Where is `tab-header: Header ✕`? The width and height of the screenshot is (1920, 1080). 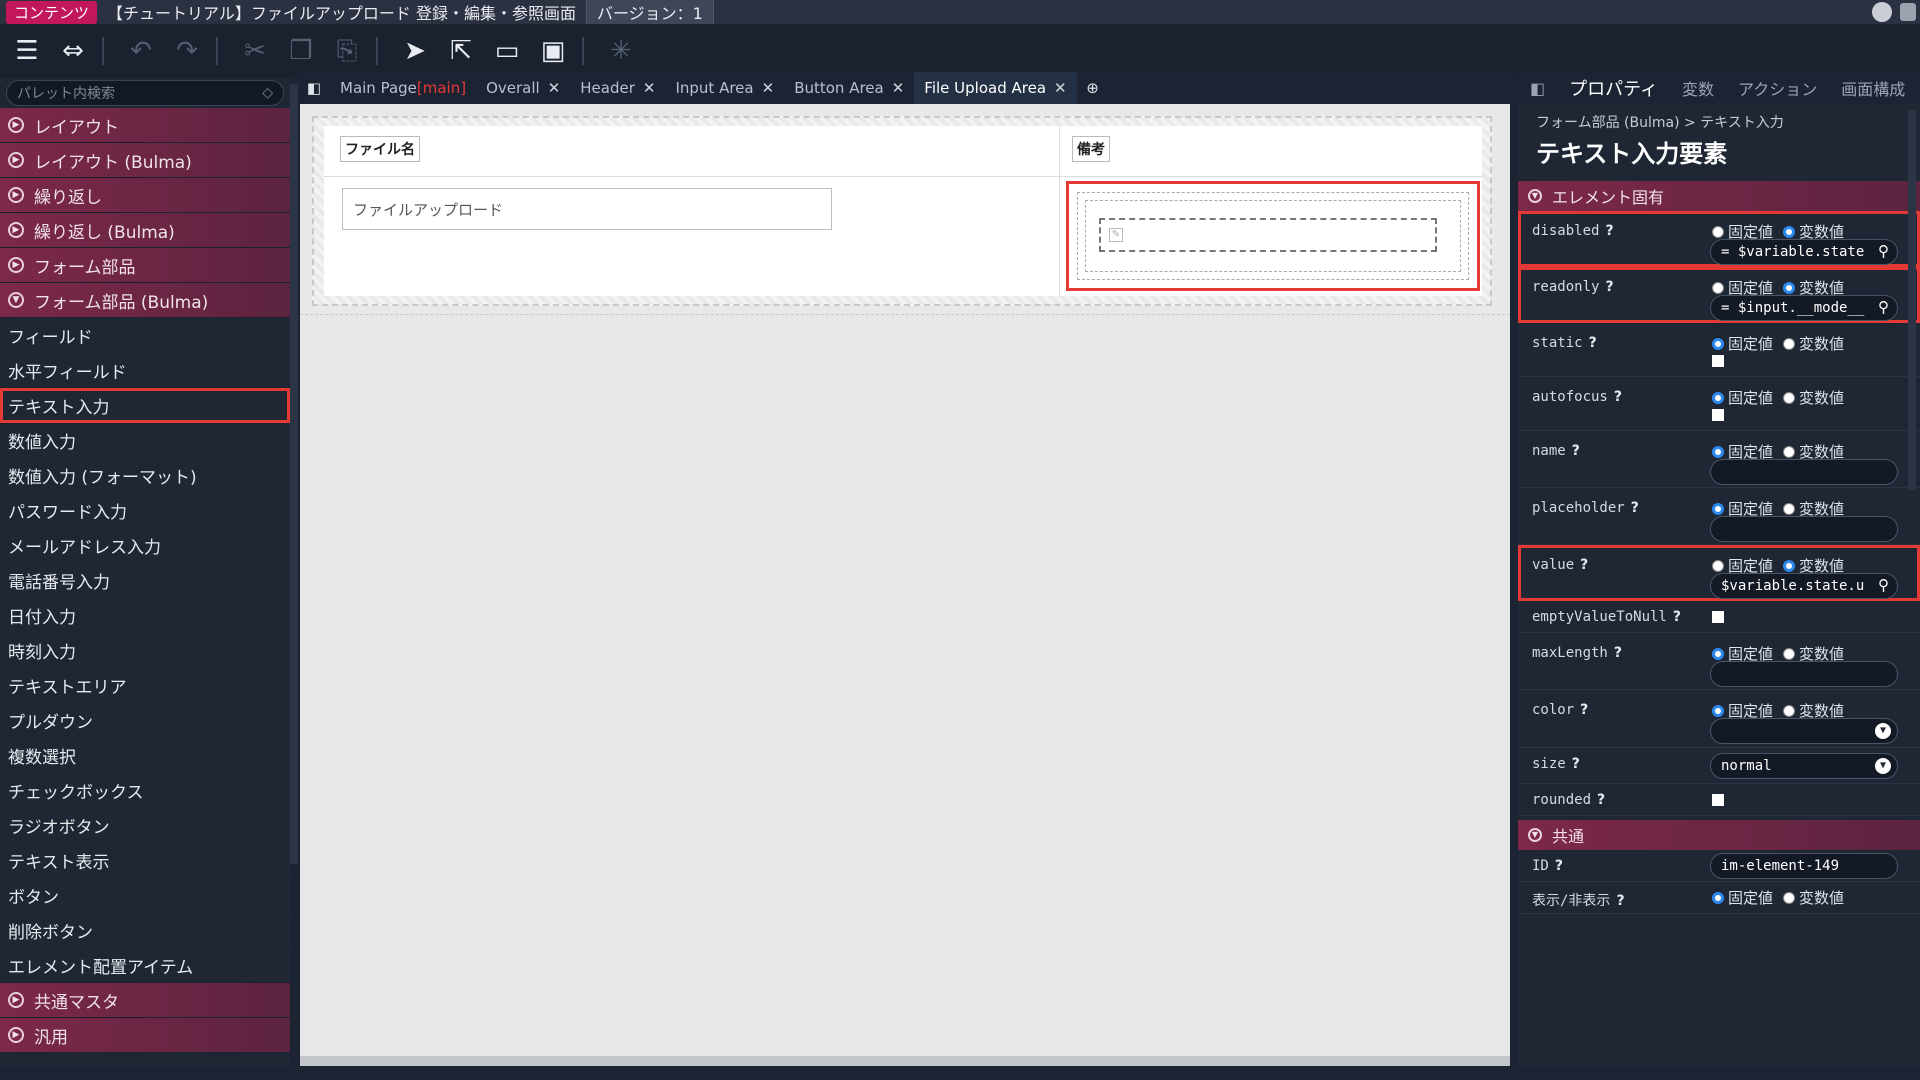 tab-header: Header ✕ is located at coordinates (617, 88).